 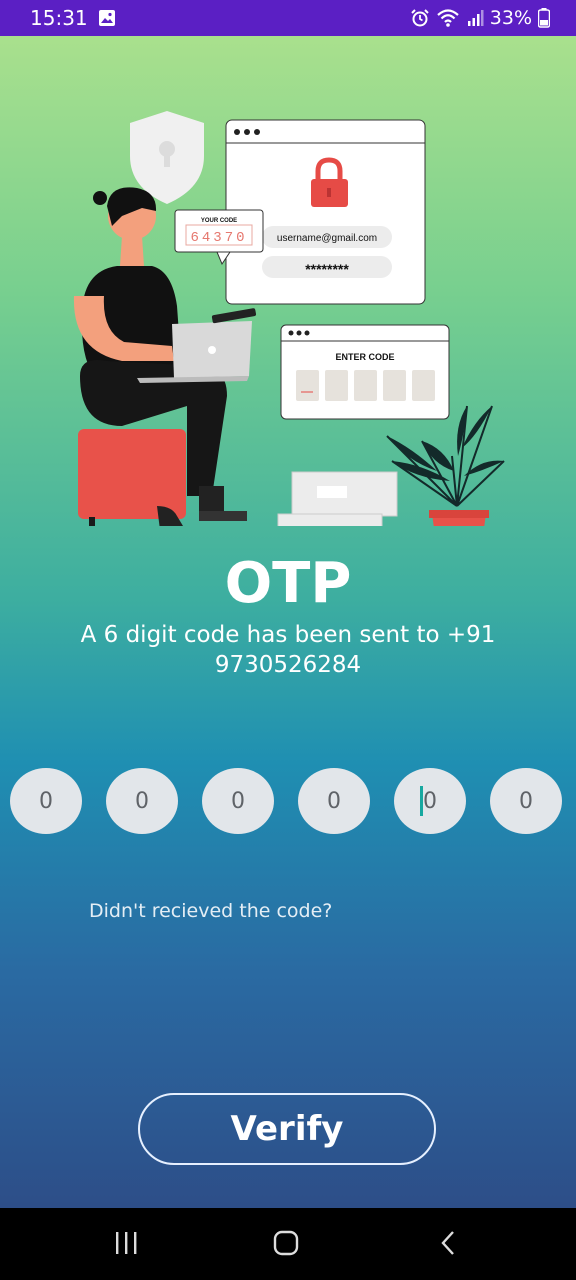 What do you see at coordinates (421, 801) in the screenshot?
I see `text-cursor` at bounding box center [421, 801].